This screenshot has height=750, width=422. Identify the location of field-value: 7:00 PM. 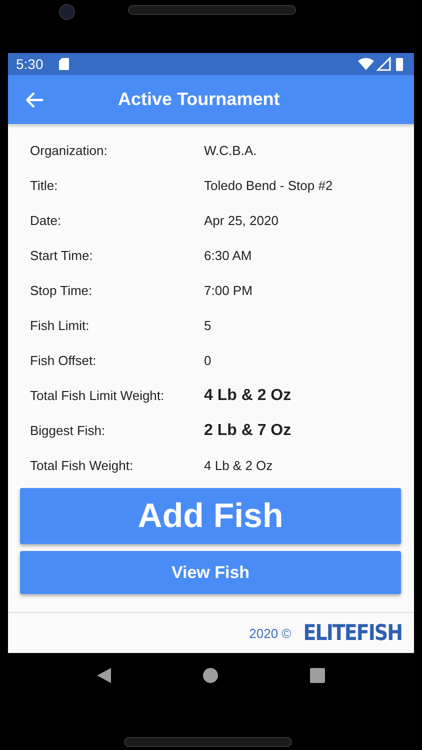
(228, 290).